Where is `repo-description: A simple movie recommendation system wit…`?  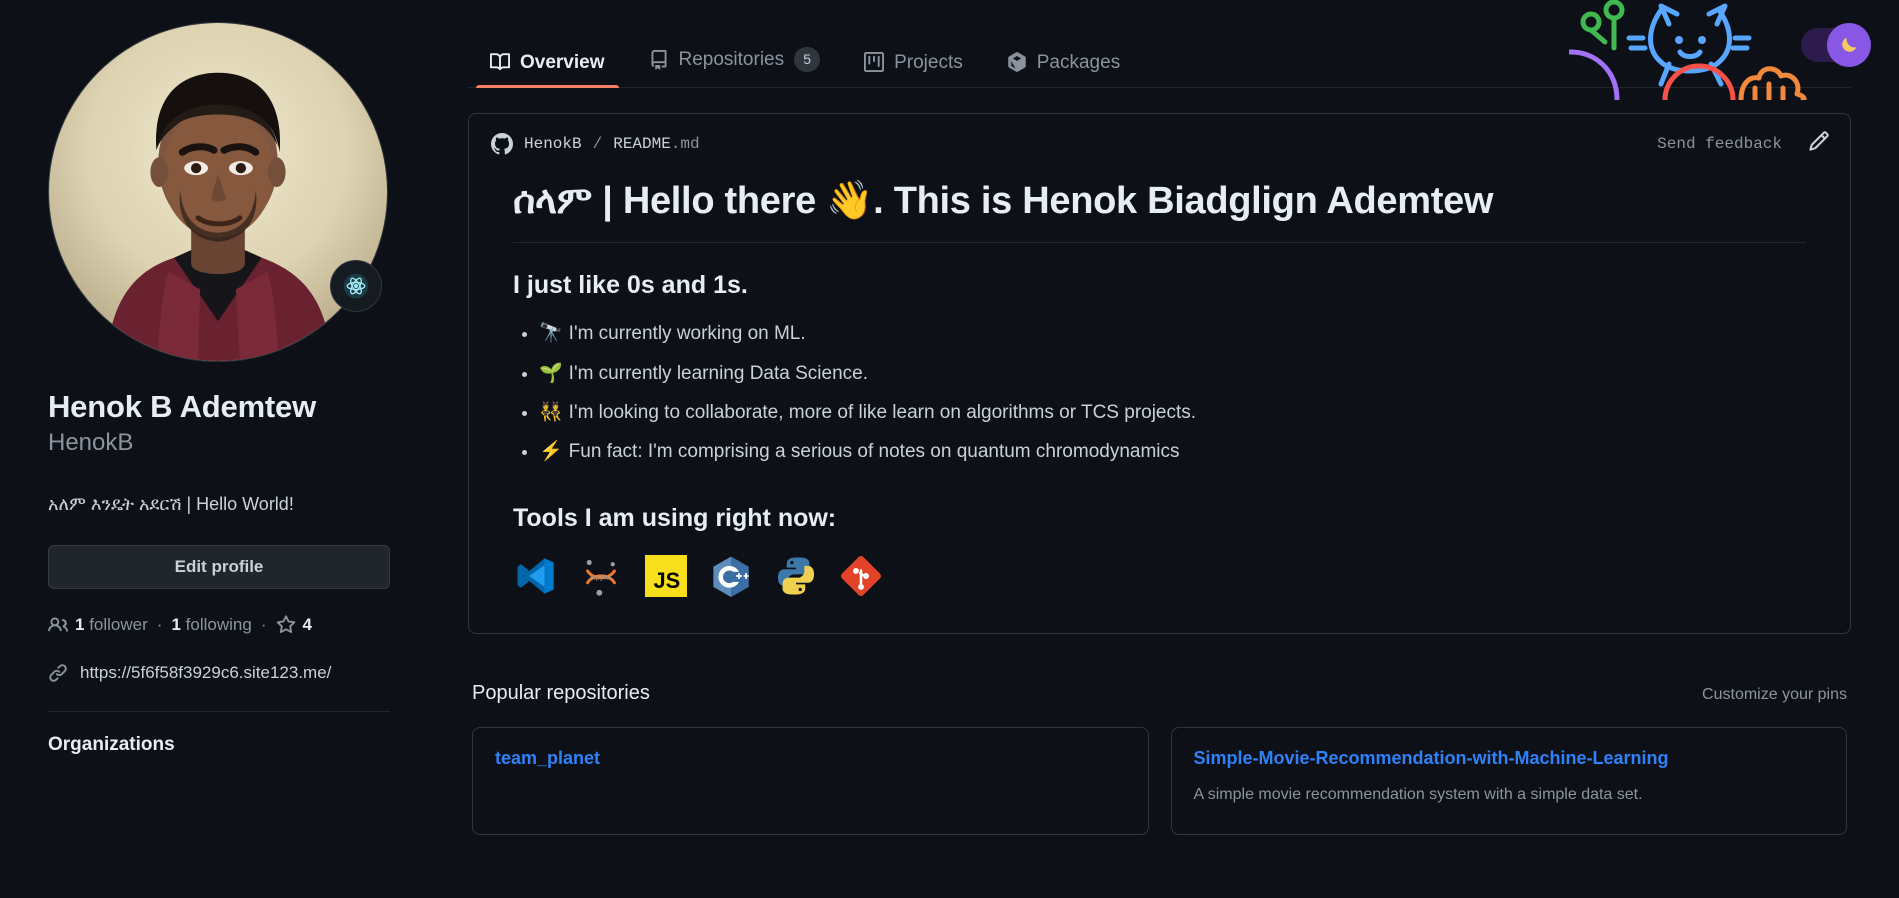 repo-description: A simple movie recommendation system wit… is located at coordinates (1418, 794).